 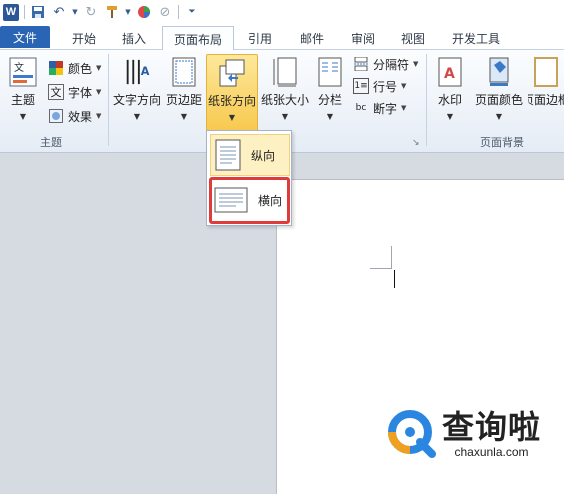 What do you see at coordinates (134, 38) in the screenshot?
I see `tab-insert: 插入` at bounding box center [134, 38].